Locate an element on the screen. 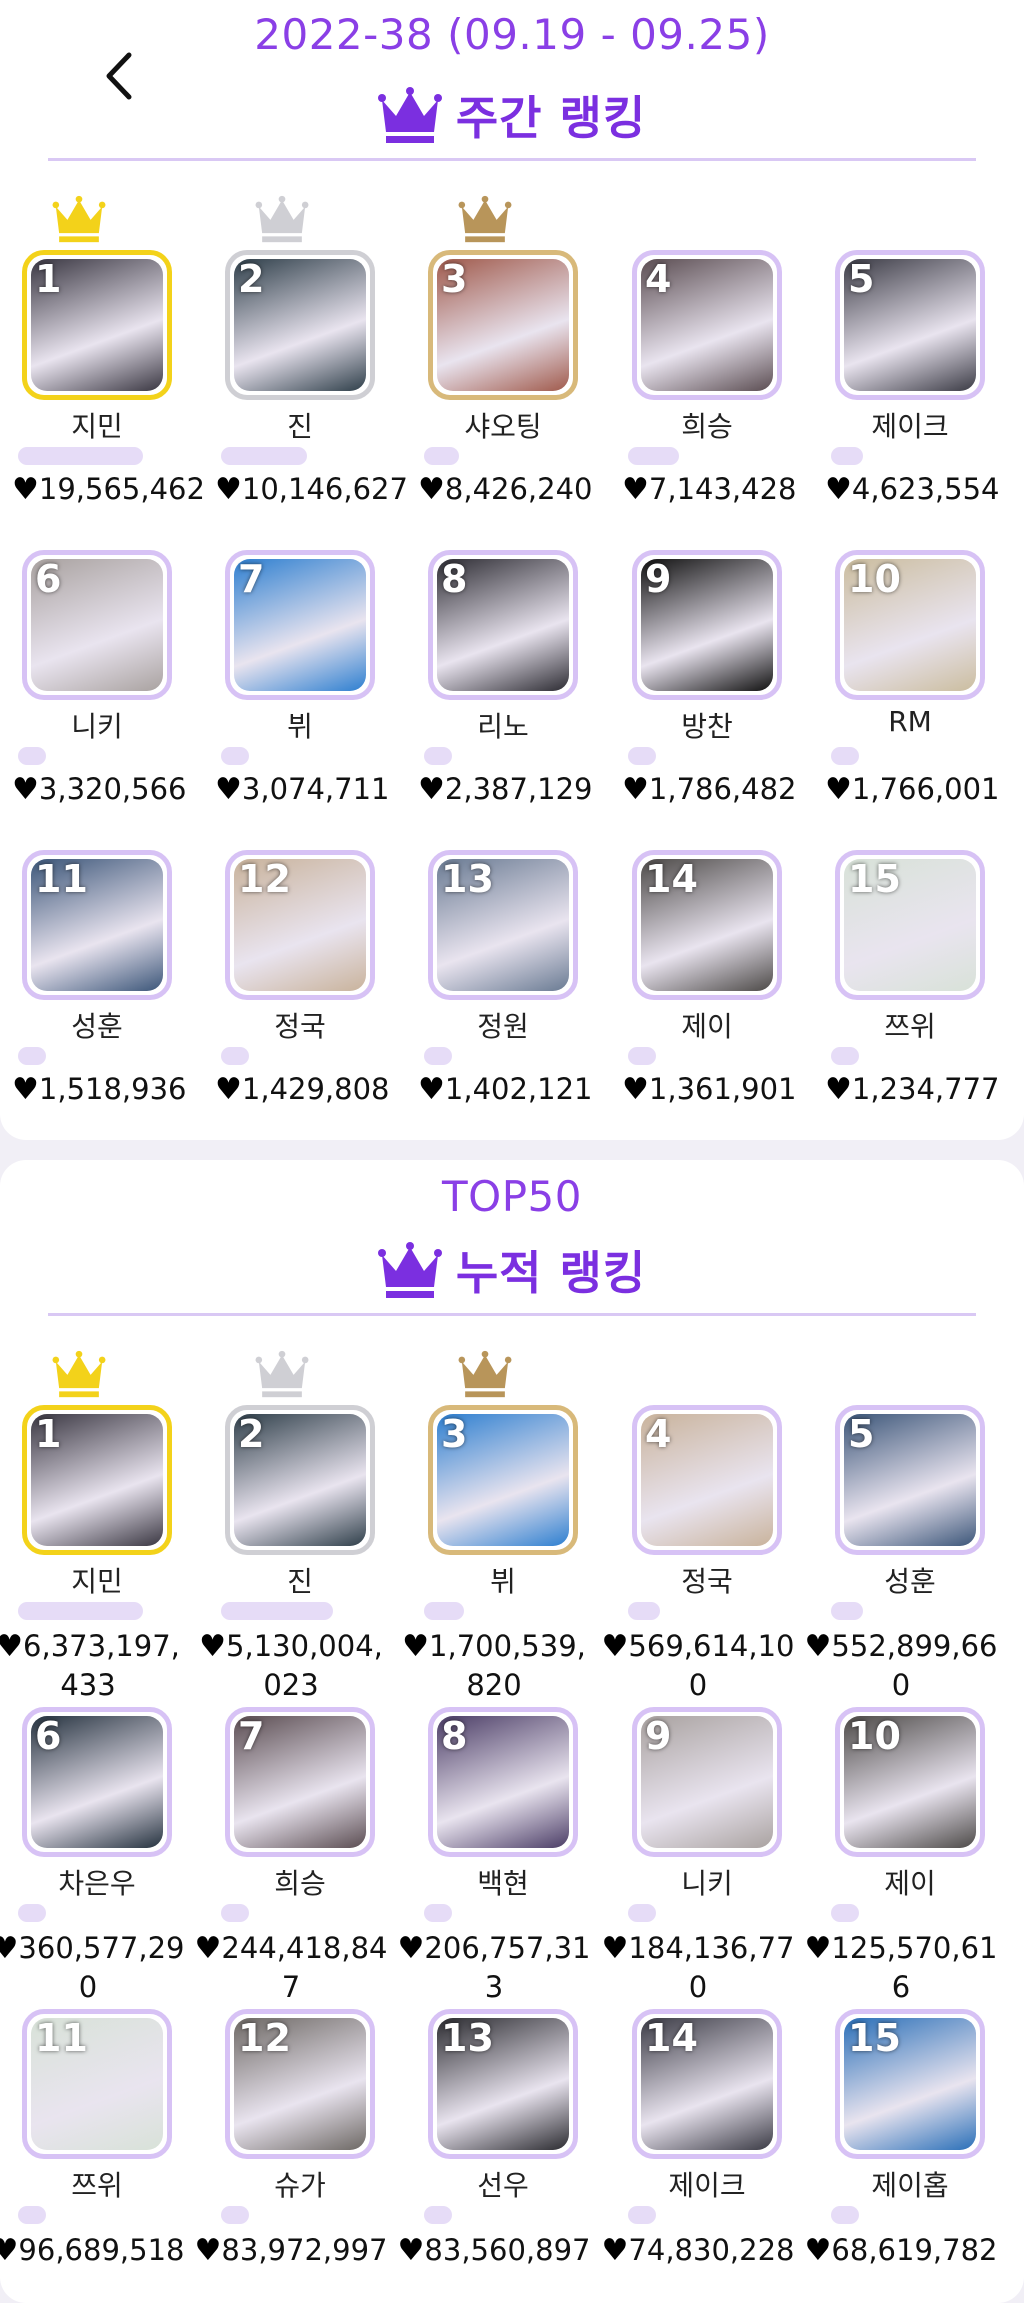 This screenshot has height=2303, width=1024. rank-item: 13 정원 ♥1,402,121 is located at coordinates (499, 951).